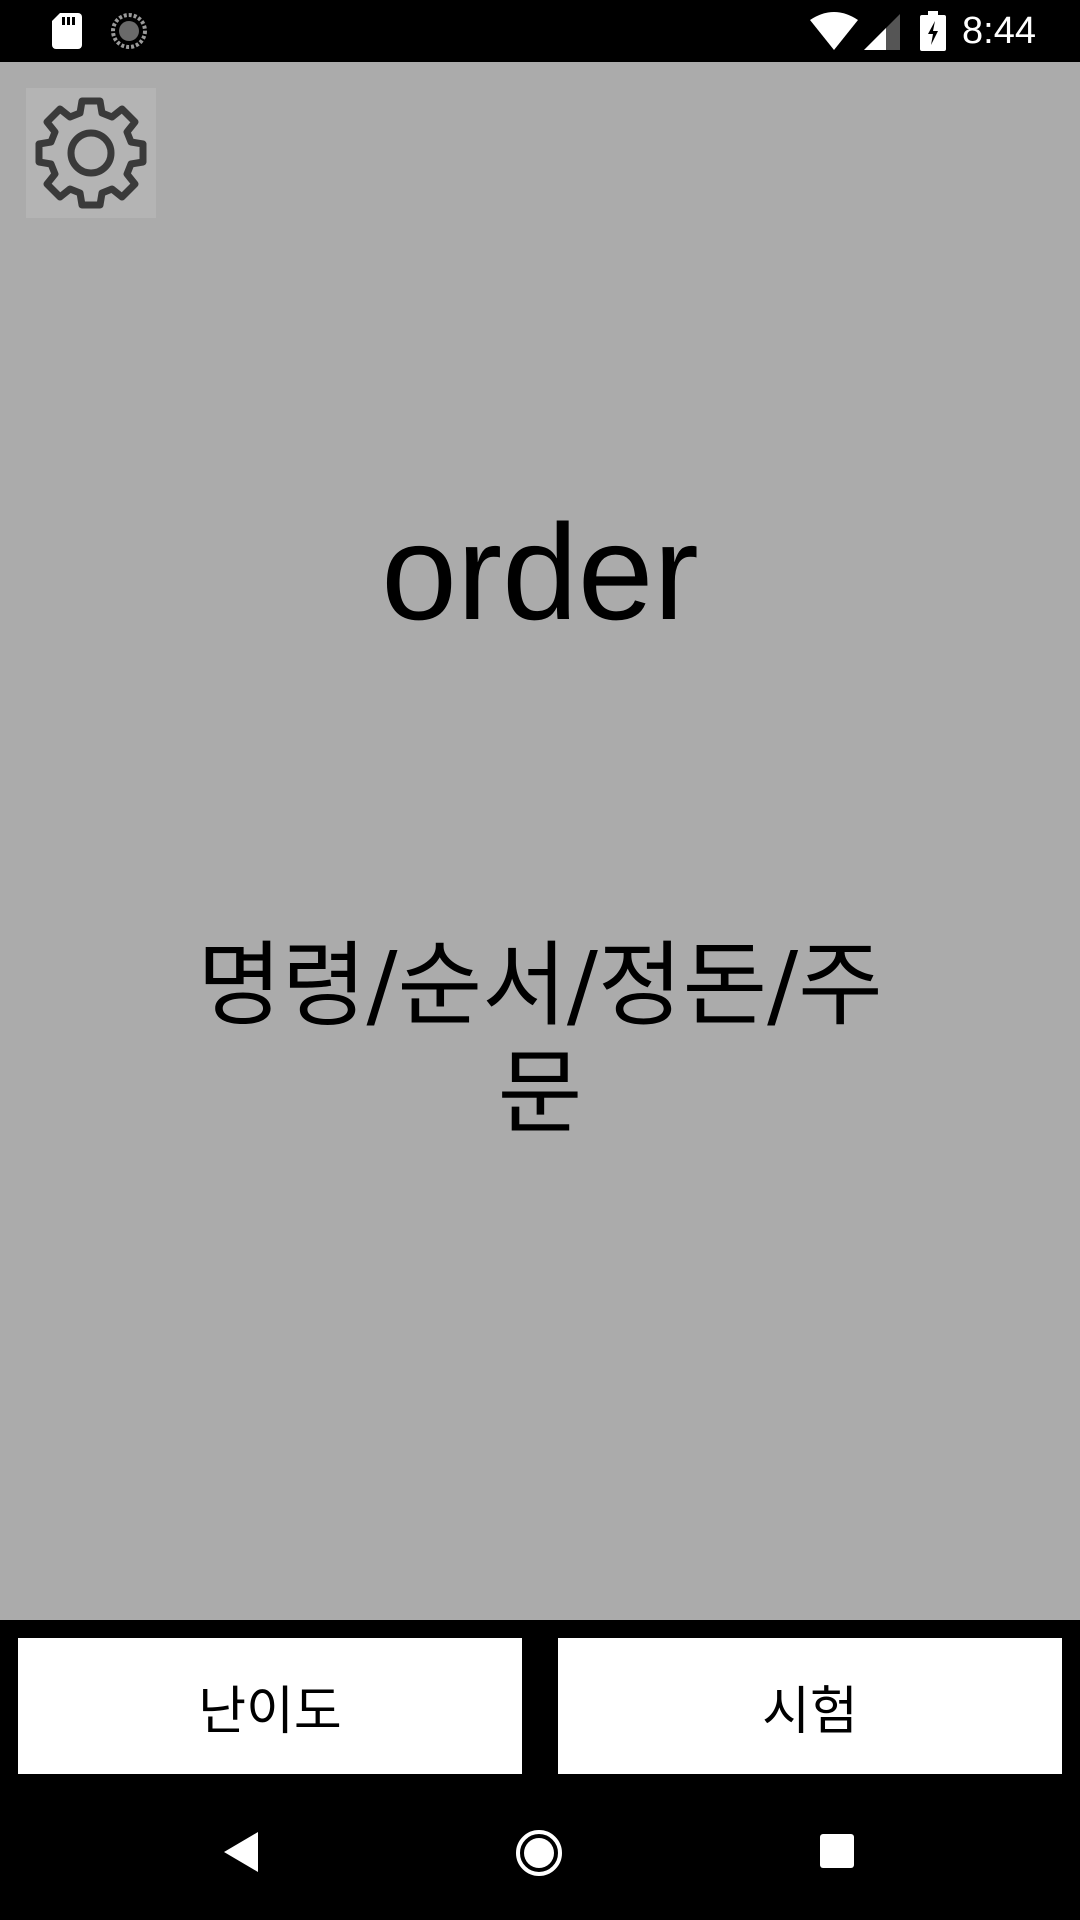 The height and width of the screenshot is (1920, 1080). What do you see at coordinates (539, 1853) in the screenshot?
I see `home-icon` at bounding box center [539, 1853].